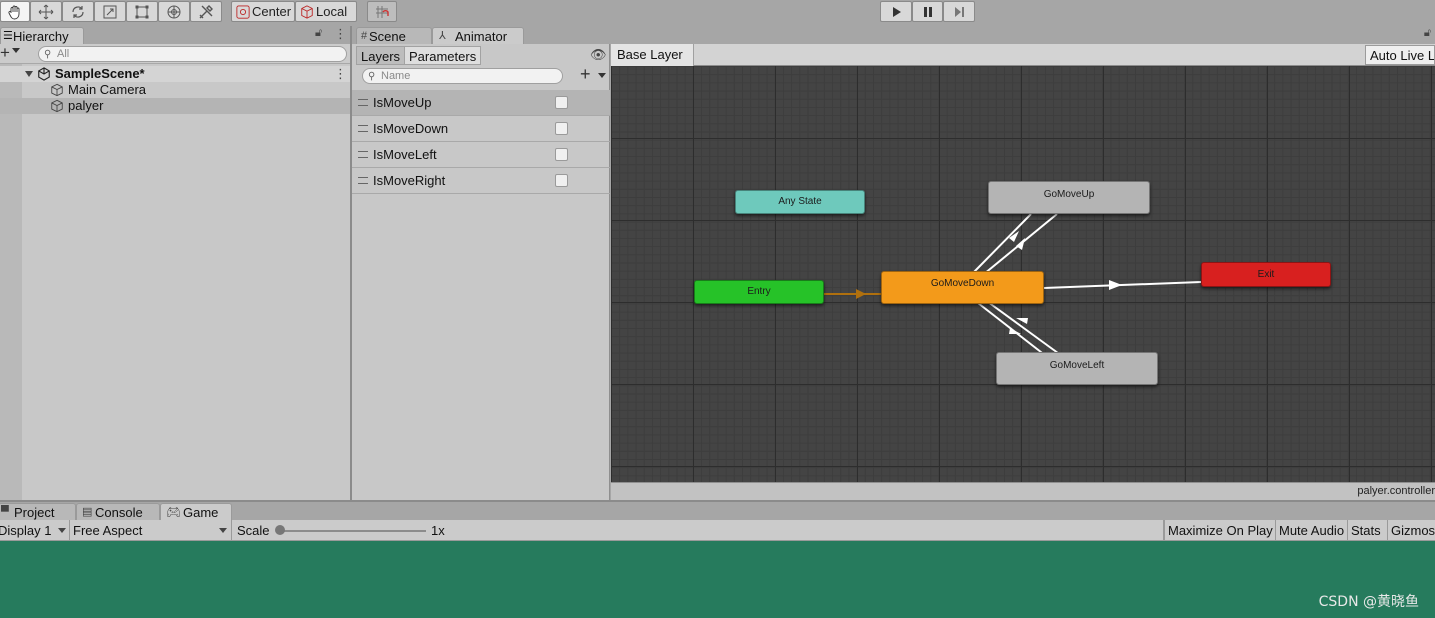 This screenshot has height=618, width=1435. Describe the element at coordinates (11, 282) in the screenshot. I see `hierarchy-gutter` at that location.